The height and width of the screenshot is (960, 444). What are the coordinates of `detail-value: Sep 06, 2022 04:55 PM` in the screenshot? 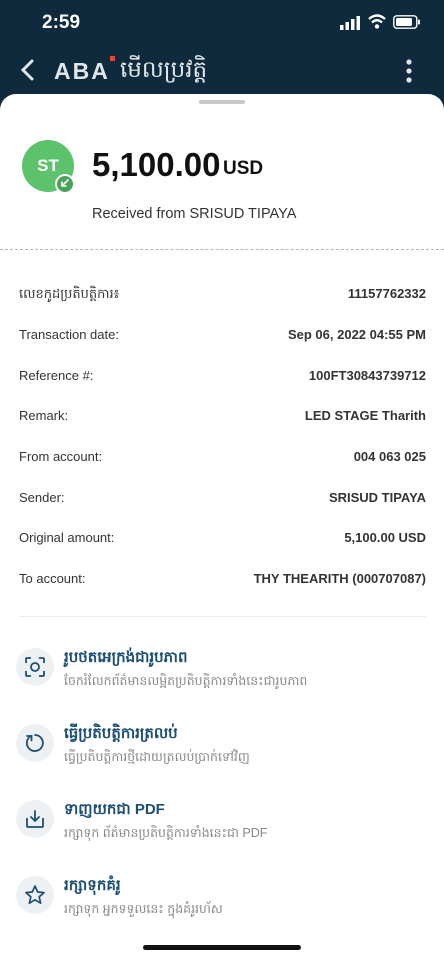 It's located at (356, 334).